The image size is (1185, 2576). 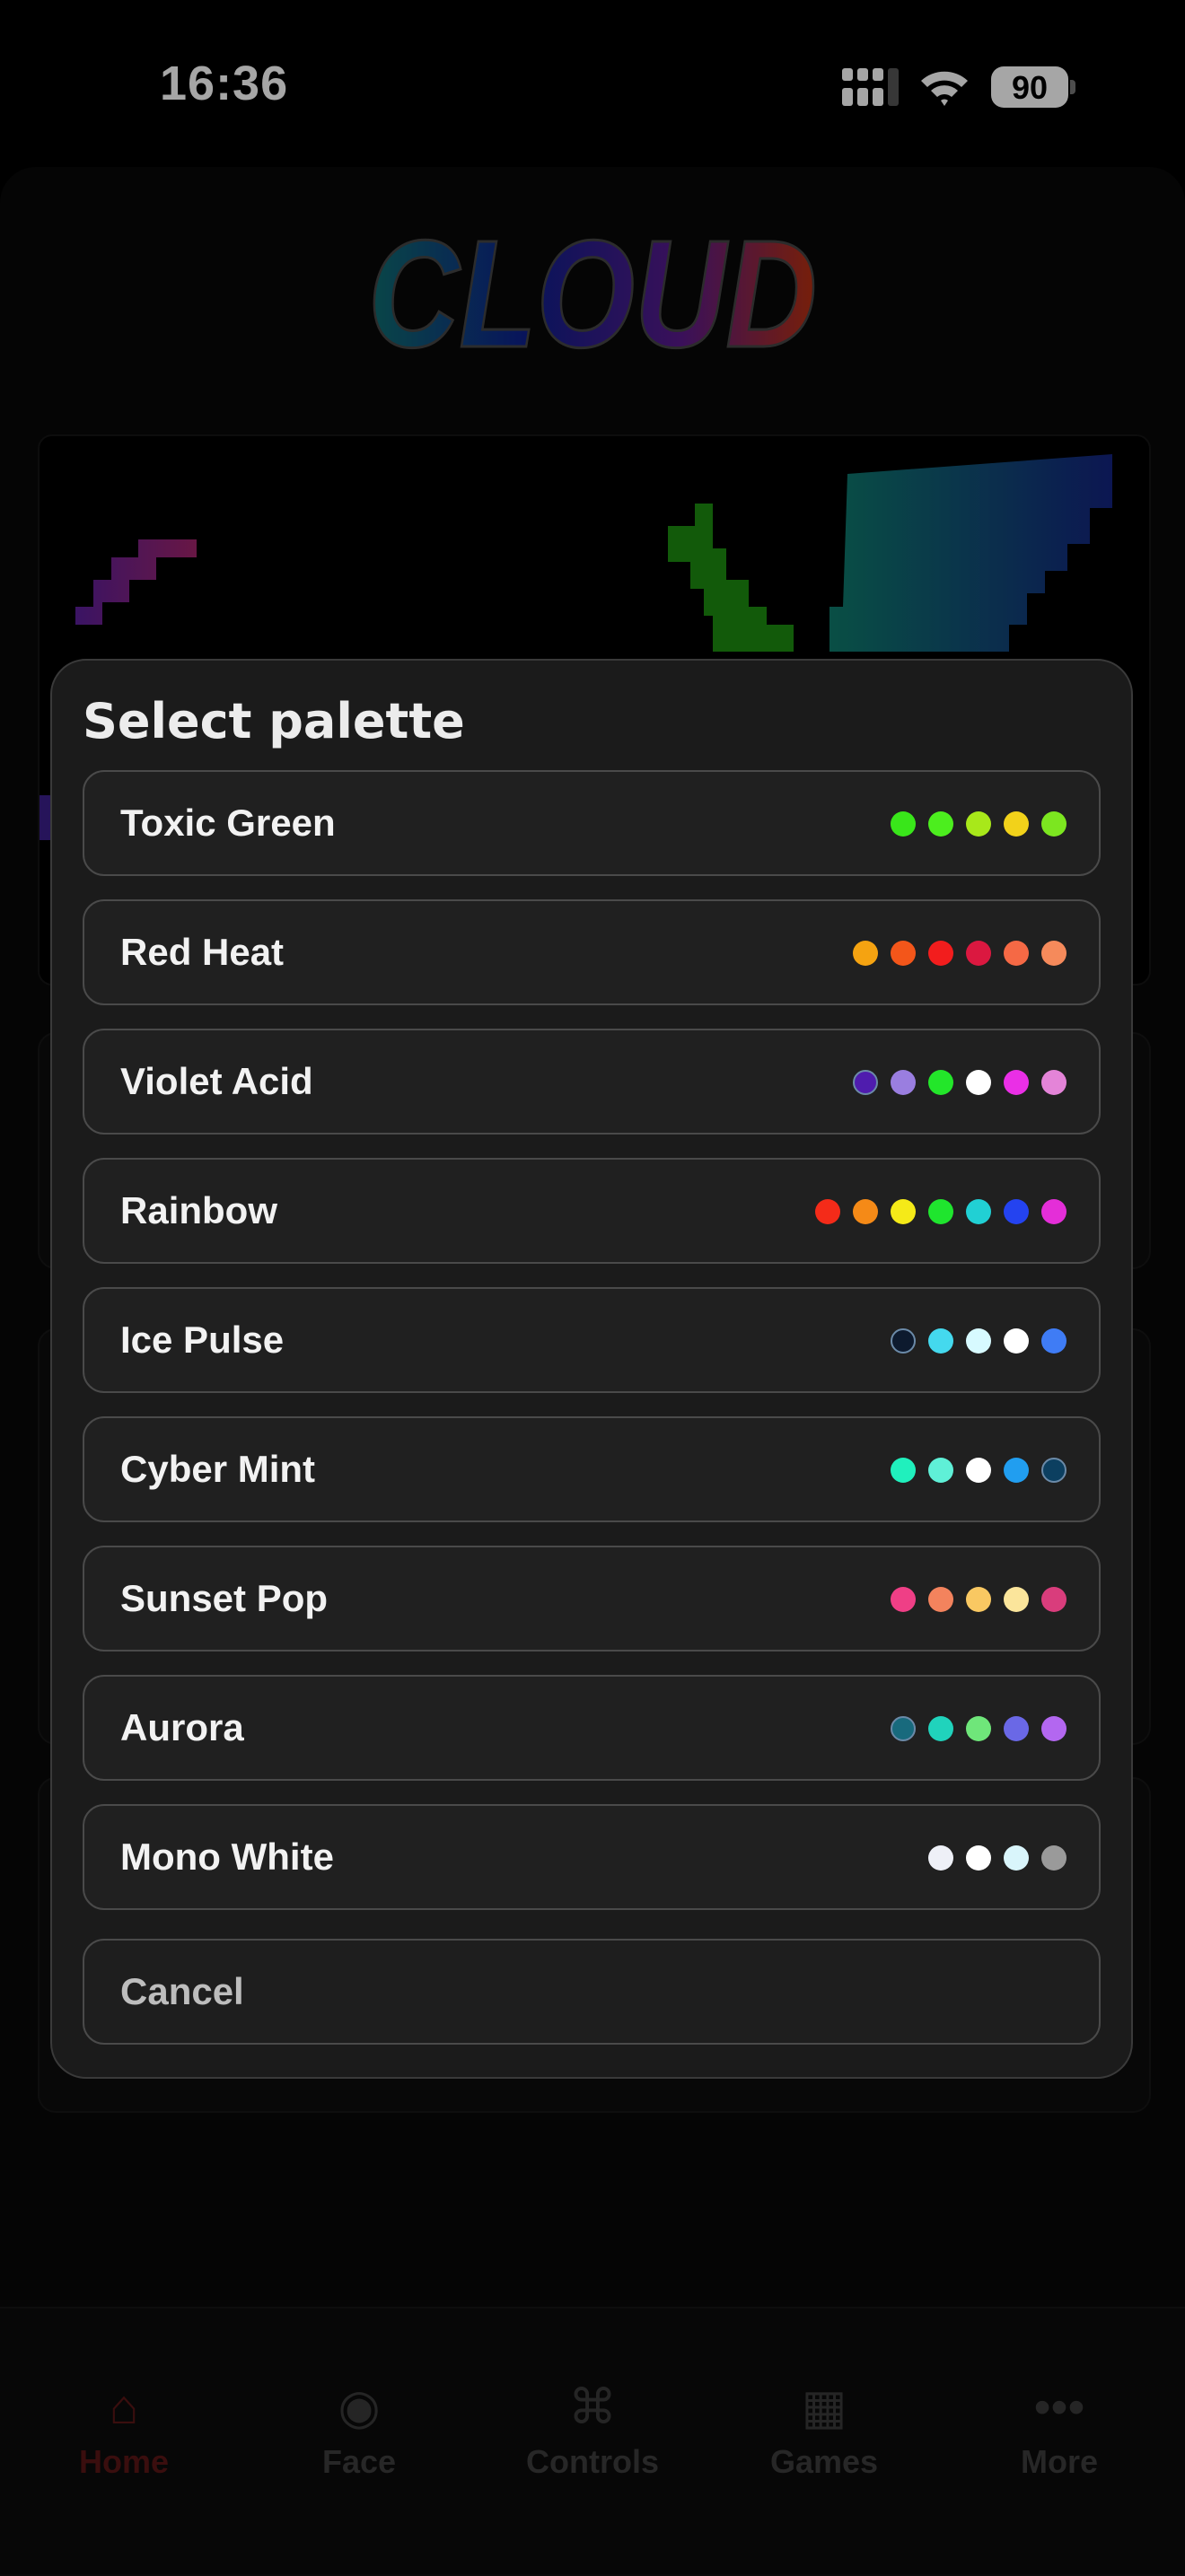 I want to click on palette-option: Mono White, so click(x=592, y=1857).